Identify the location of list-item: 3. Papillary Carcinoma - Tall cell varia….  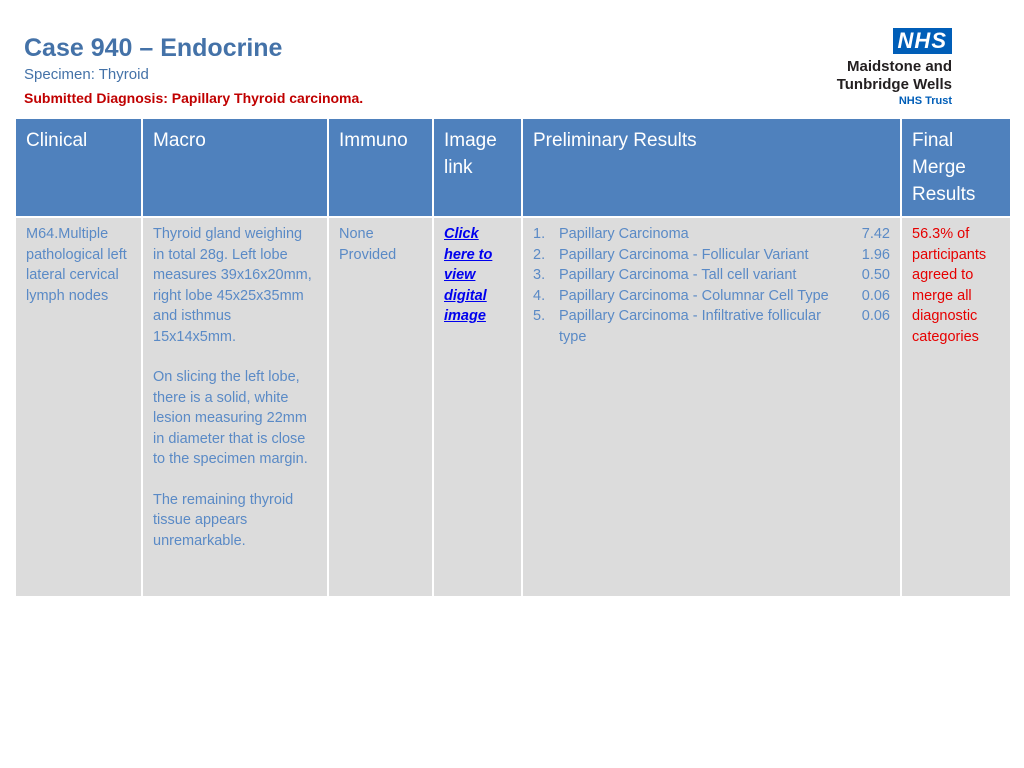
(711, 275).